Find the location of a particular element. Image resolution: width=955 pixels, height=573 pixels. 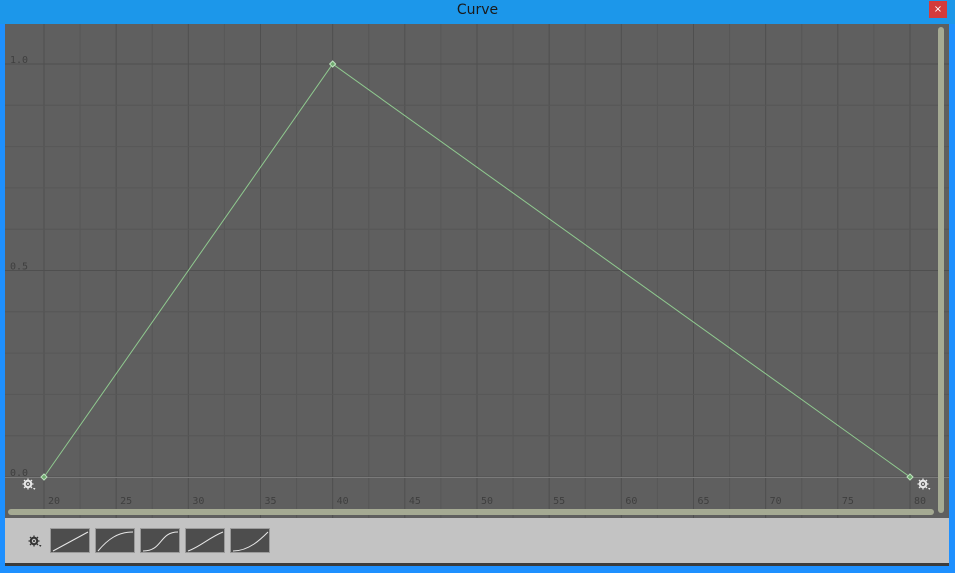

x-tick-label: 20 is located at coordinates (54, 501).